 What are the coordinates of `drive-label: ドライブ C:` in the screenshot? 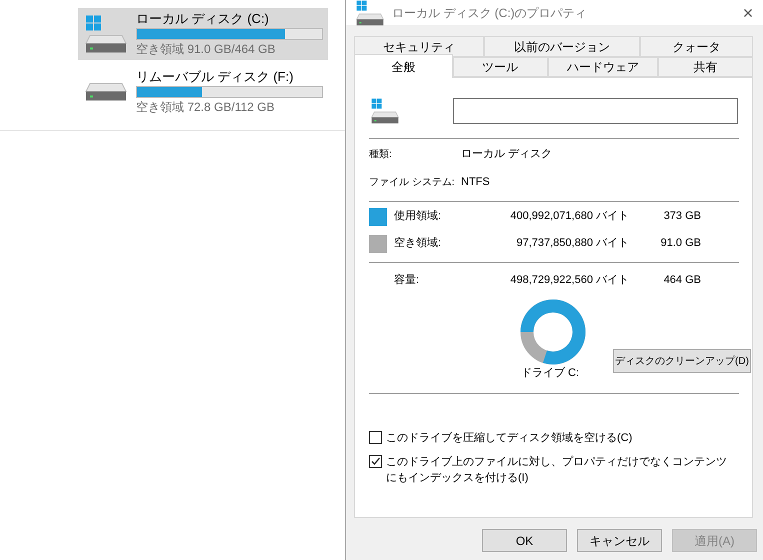 It's located at (550, 373).